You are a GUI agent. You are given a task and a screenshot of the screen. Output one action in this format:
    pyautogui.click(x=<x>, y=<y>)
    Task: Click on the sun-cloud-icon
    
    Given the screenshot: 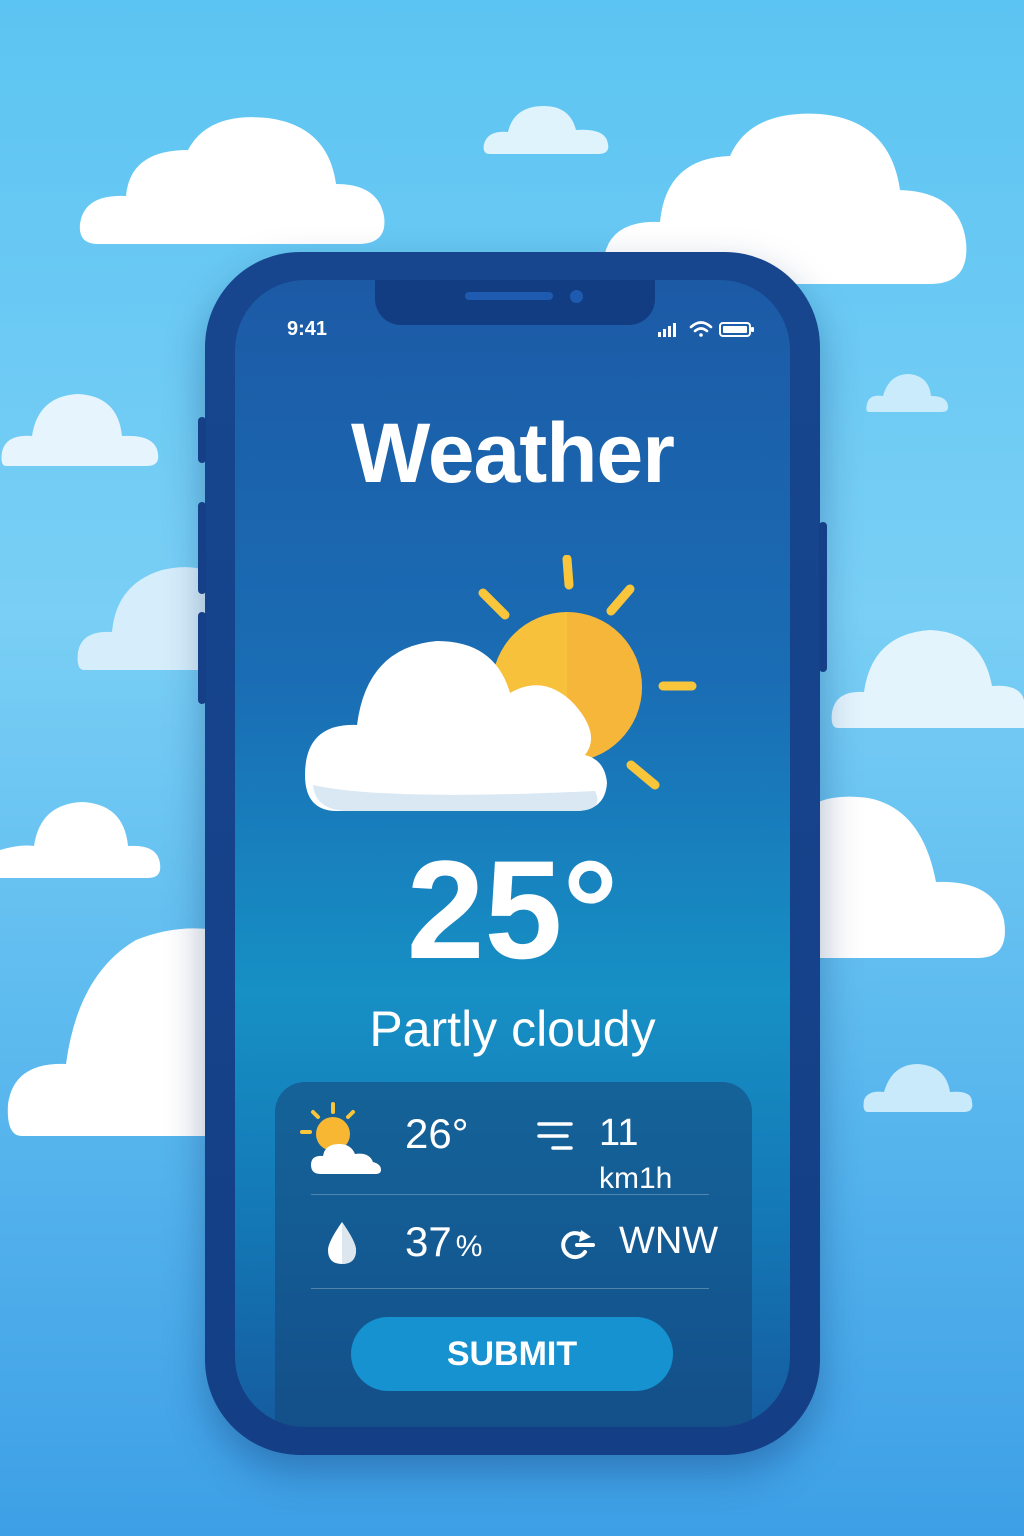 What is the action you would take?
    pyautogui.click(x=340, y=1138)
    